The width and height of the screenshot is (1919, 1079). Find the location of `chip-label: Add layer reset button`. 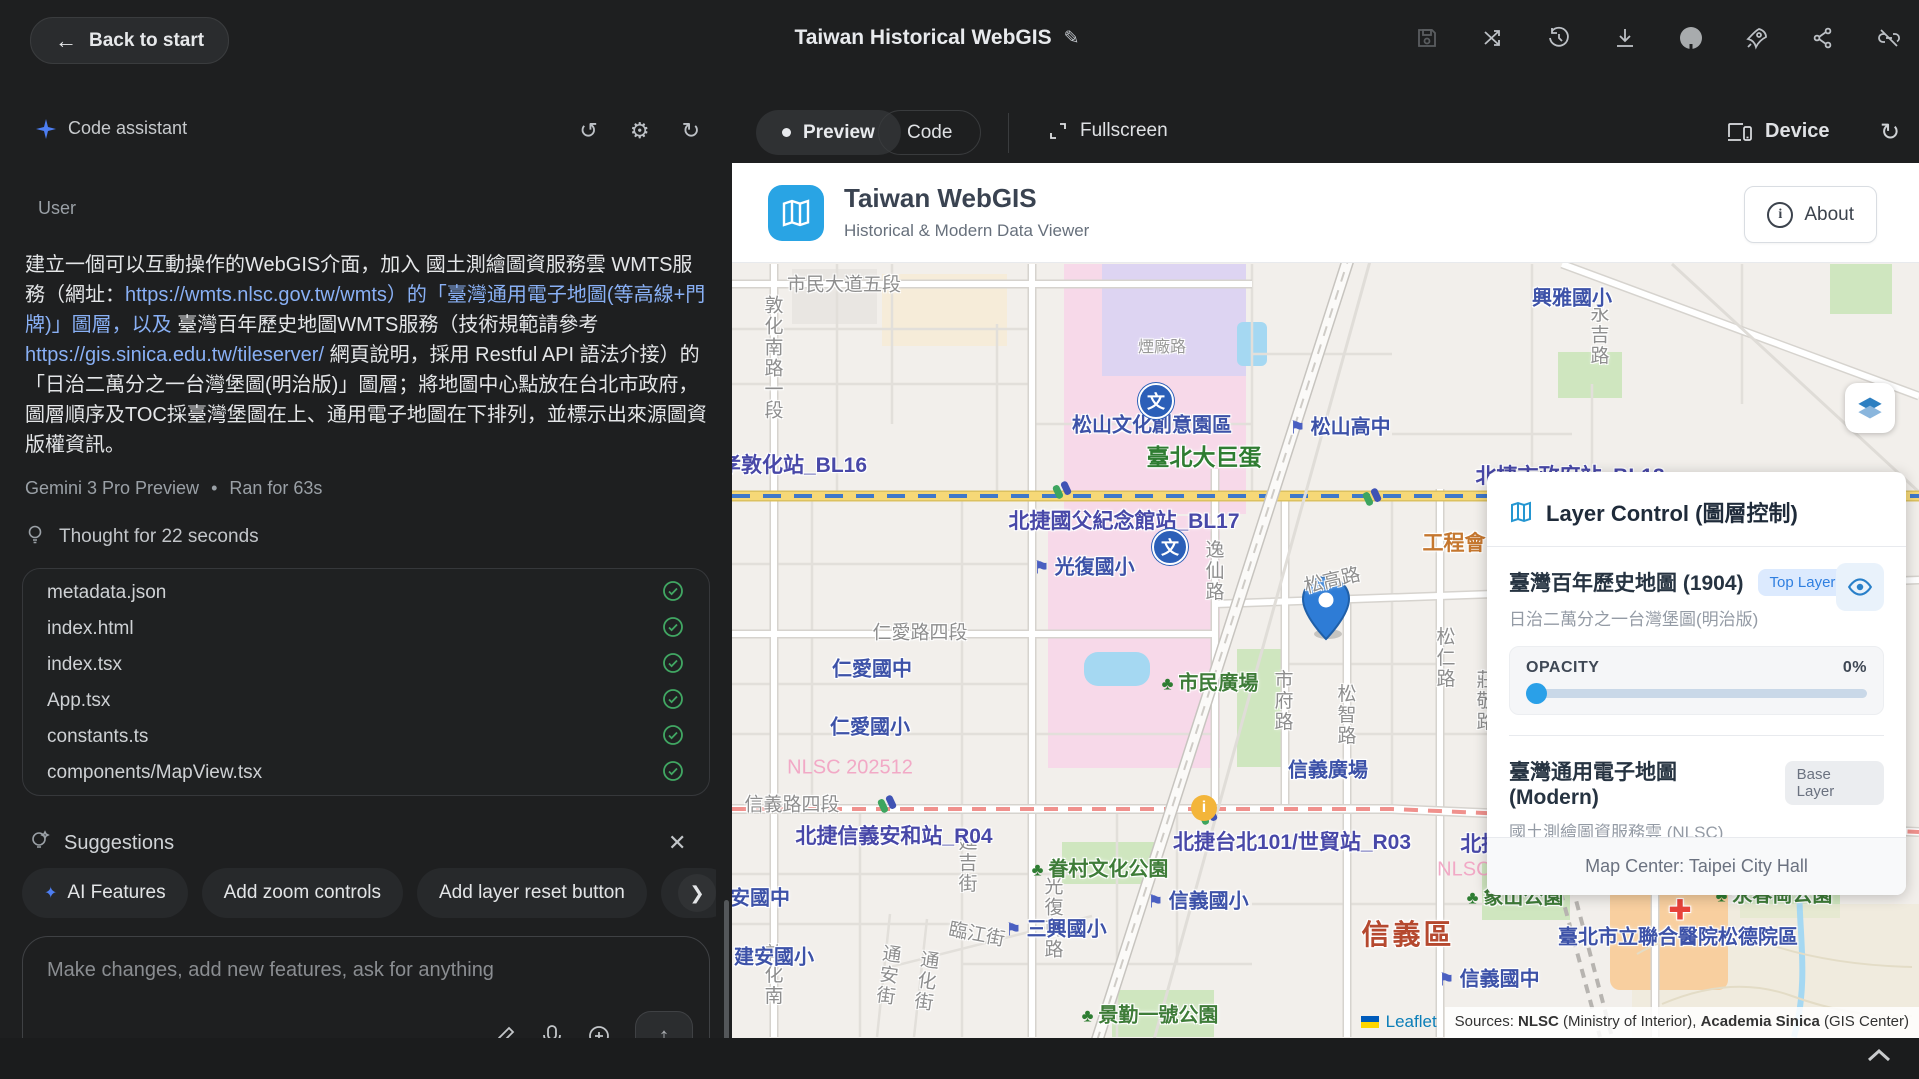

chip-label: Add layer reset button is located at coordinates (531, 892).